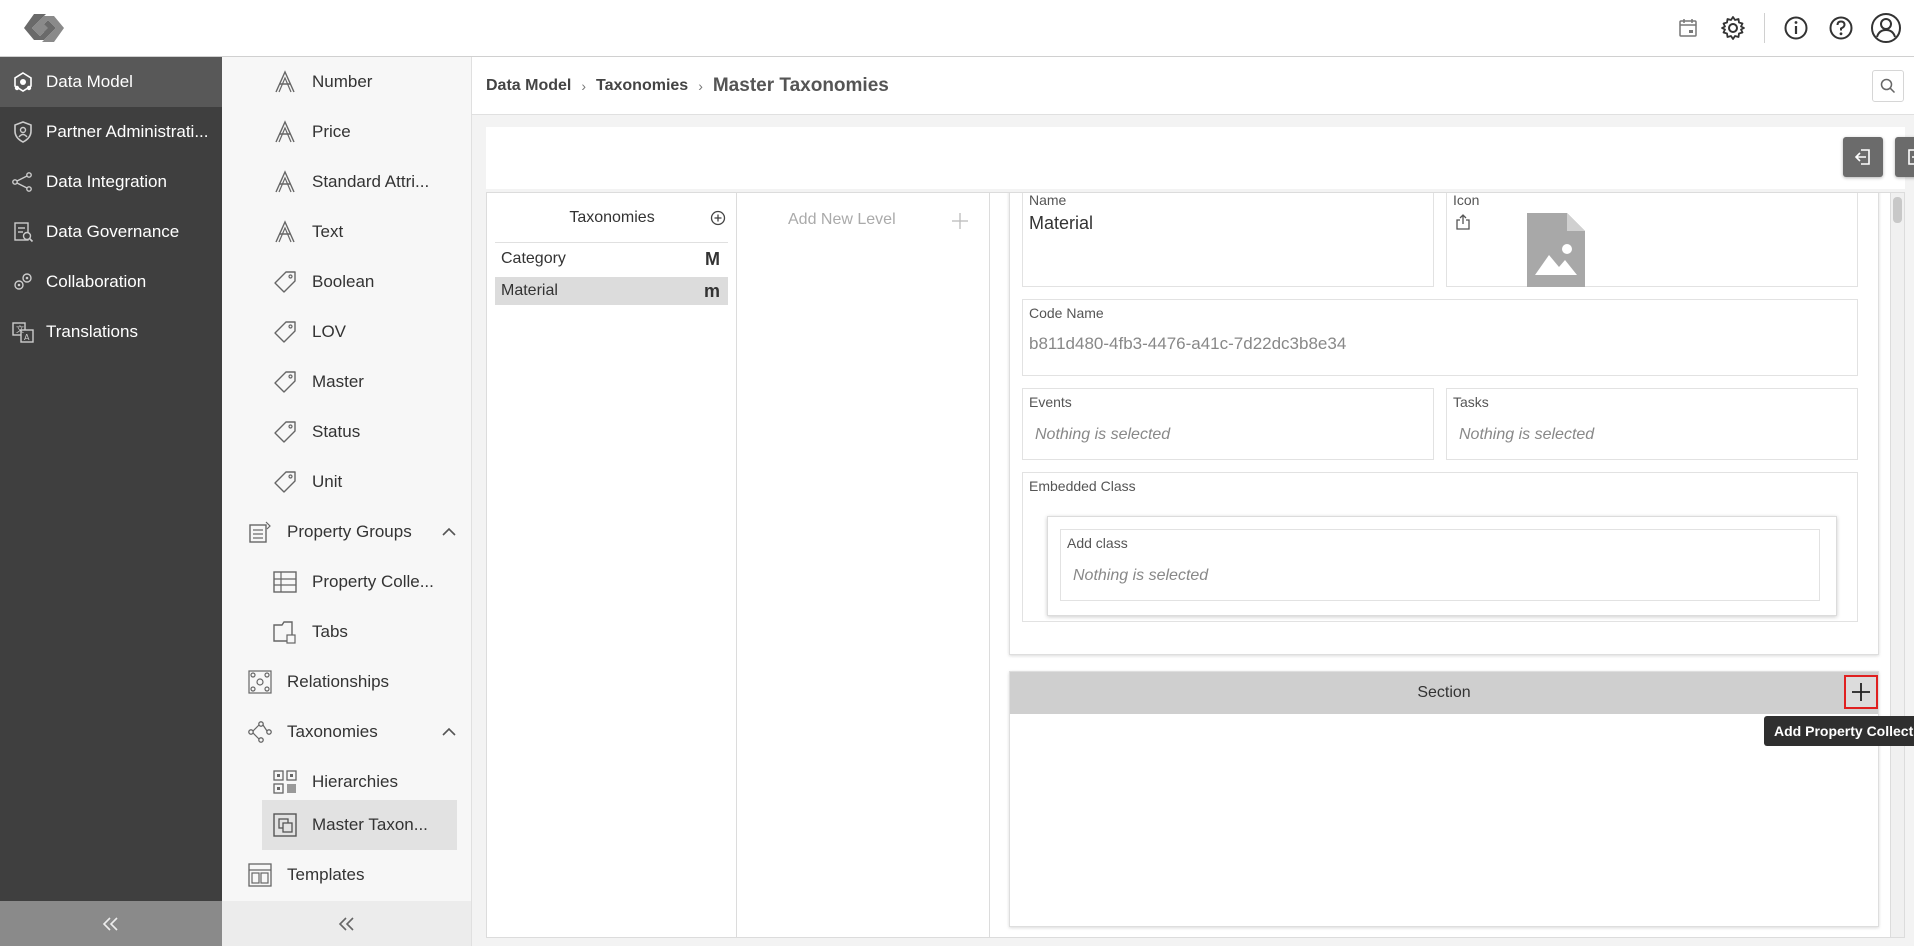  I want to click on upload-icon, so click(1463, 222).